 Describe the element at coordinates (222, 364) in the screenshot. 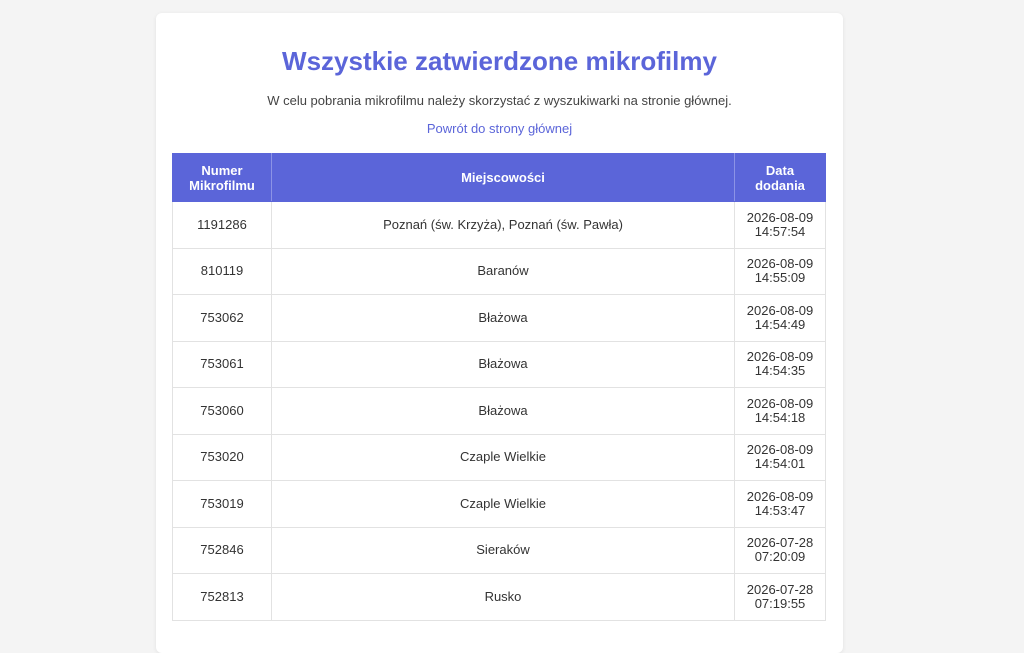

I see `cell-number: 753061` at that location.